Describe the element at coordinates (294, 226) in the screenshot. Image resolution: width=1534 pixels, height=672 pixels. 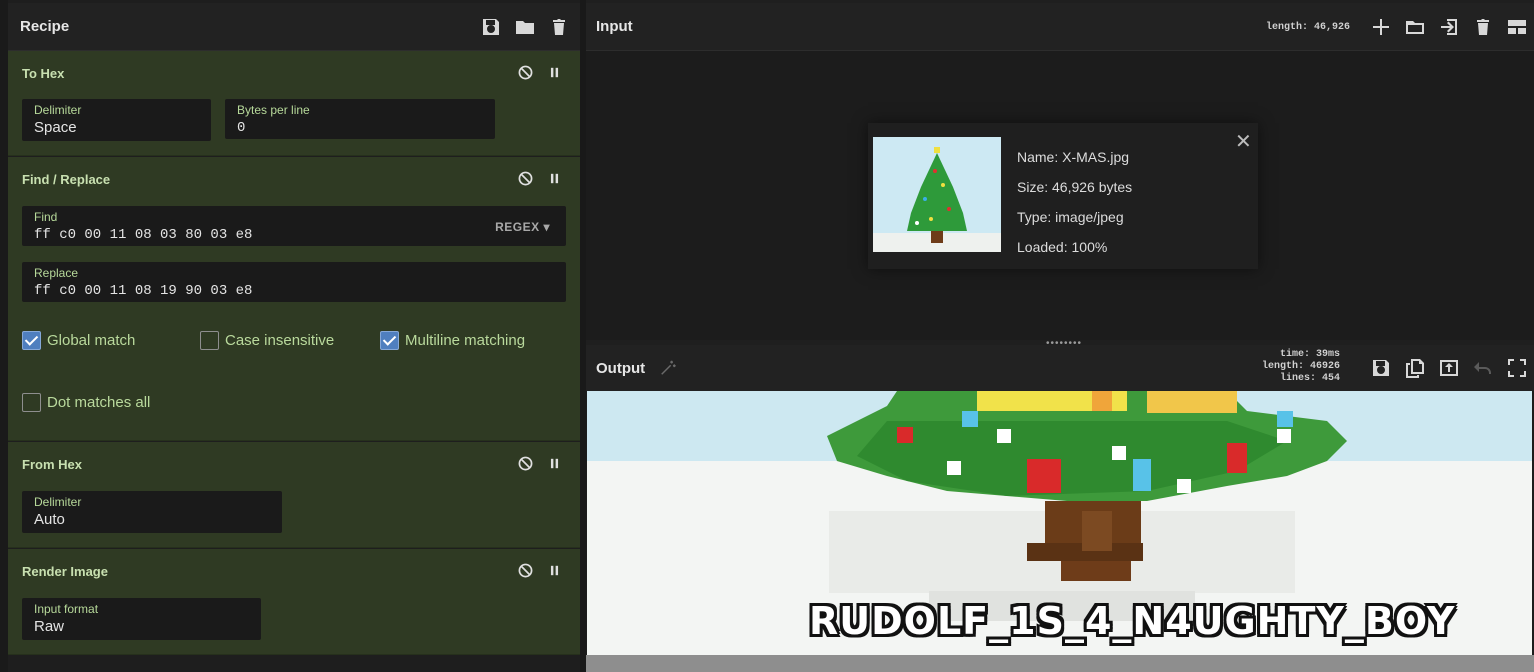
I see `find-field: Find ff c0 00 11 08 03 80 03 e8 REGEX ▾` at that location.